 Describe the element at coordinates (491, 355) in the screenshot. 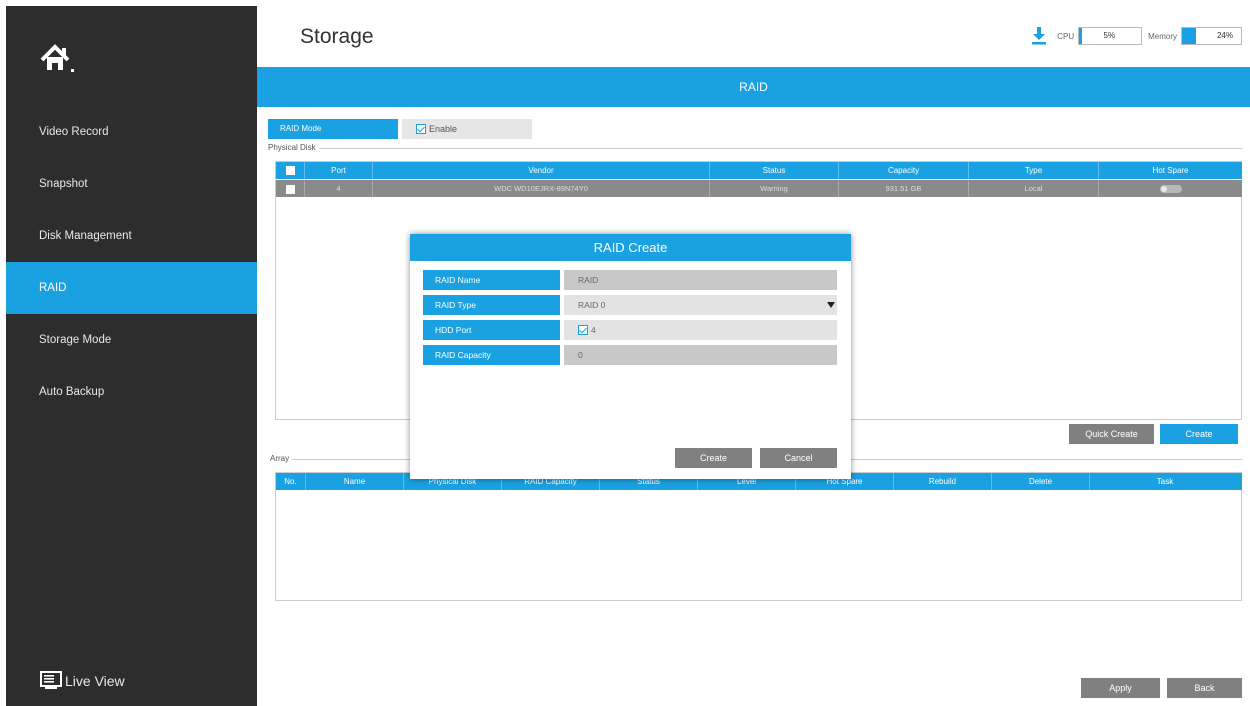

I see `raid-capacity-label: RAID Capacity` at that location.